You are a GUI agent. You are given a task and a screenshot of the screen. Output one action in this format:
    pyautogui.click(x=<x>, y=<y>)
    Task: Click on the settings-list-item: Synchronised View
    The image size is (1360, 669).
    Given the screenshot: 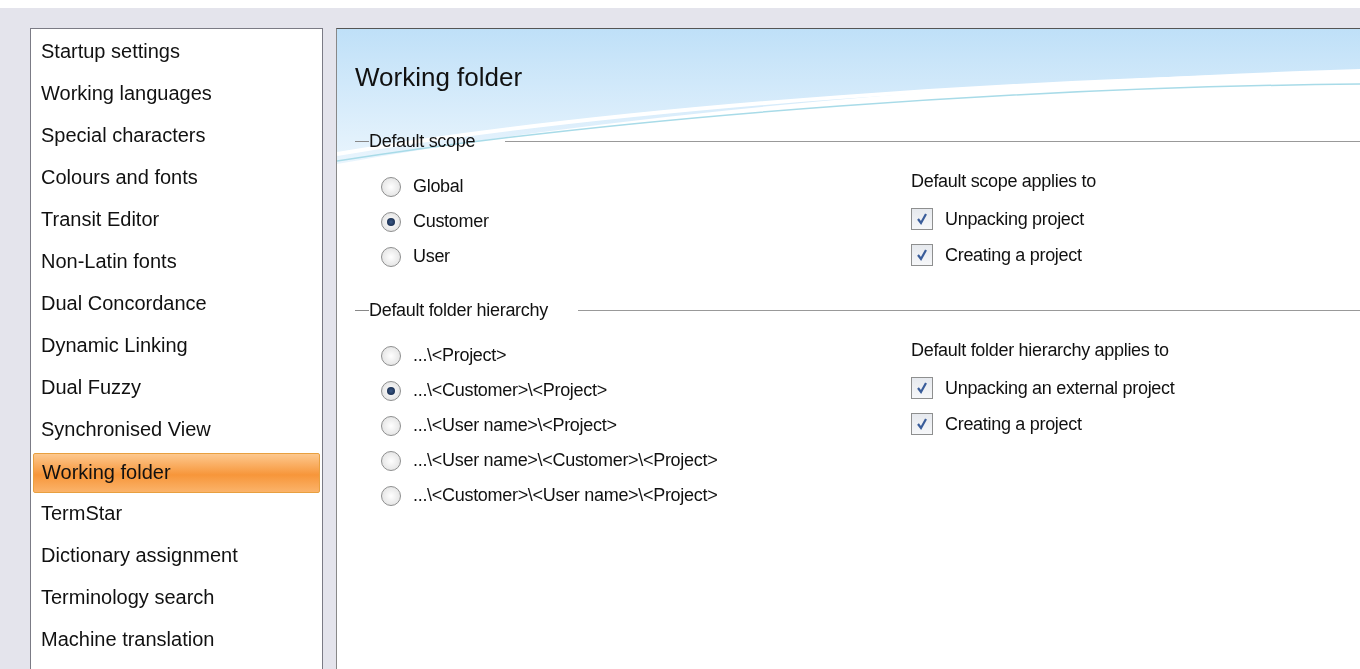 What is the action you would take?
    pyautogui.click(x=176, y=432)
    